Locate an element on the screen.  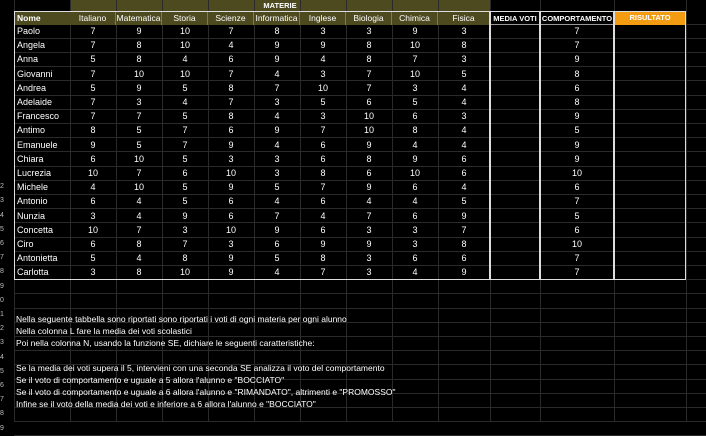
row-number: 4 is located at coordinates (7, 358).